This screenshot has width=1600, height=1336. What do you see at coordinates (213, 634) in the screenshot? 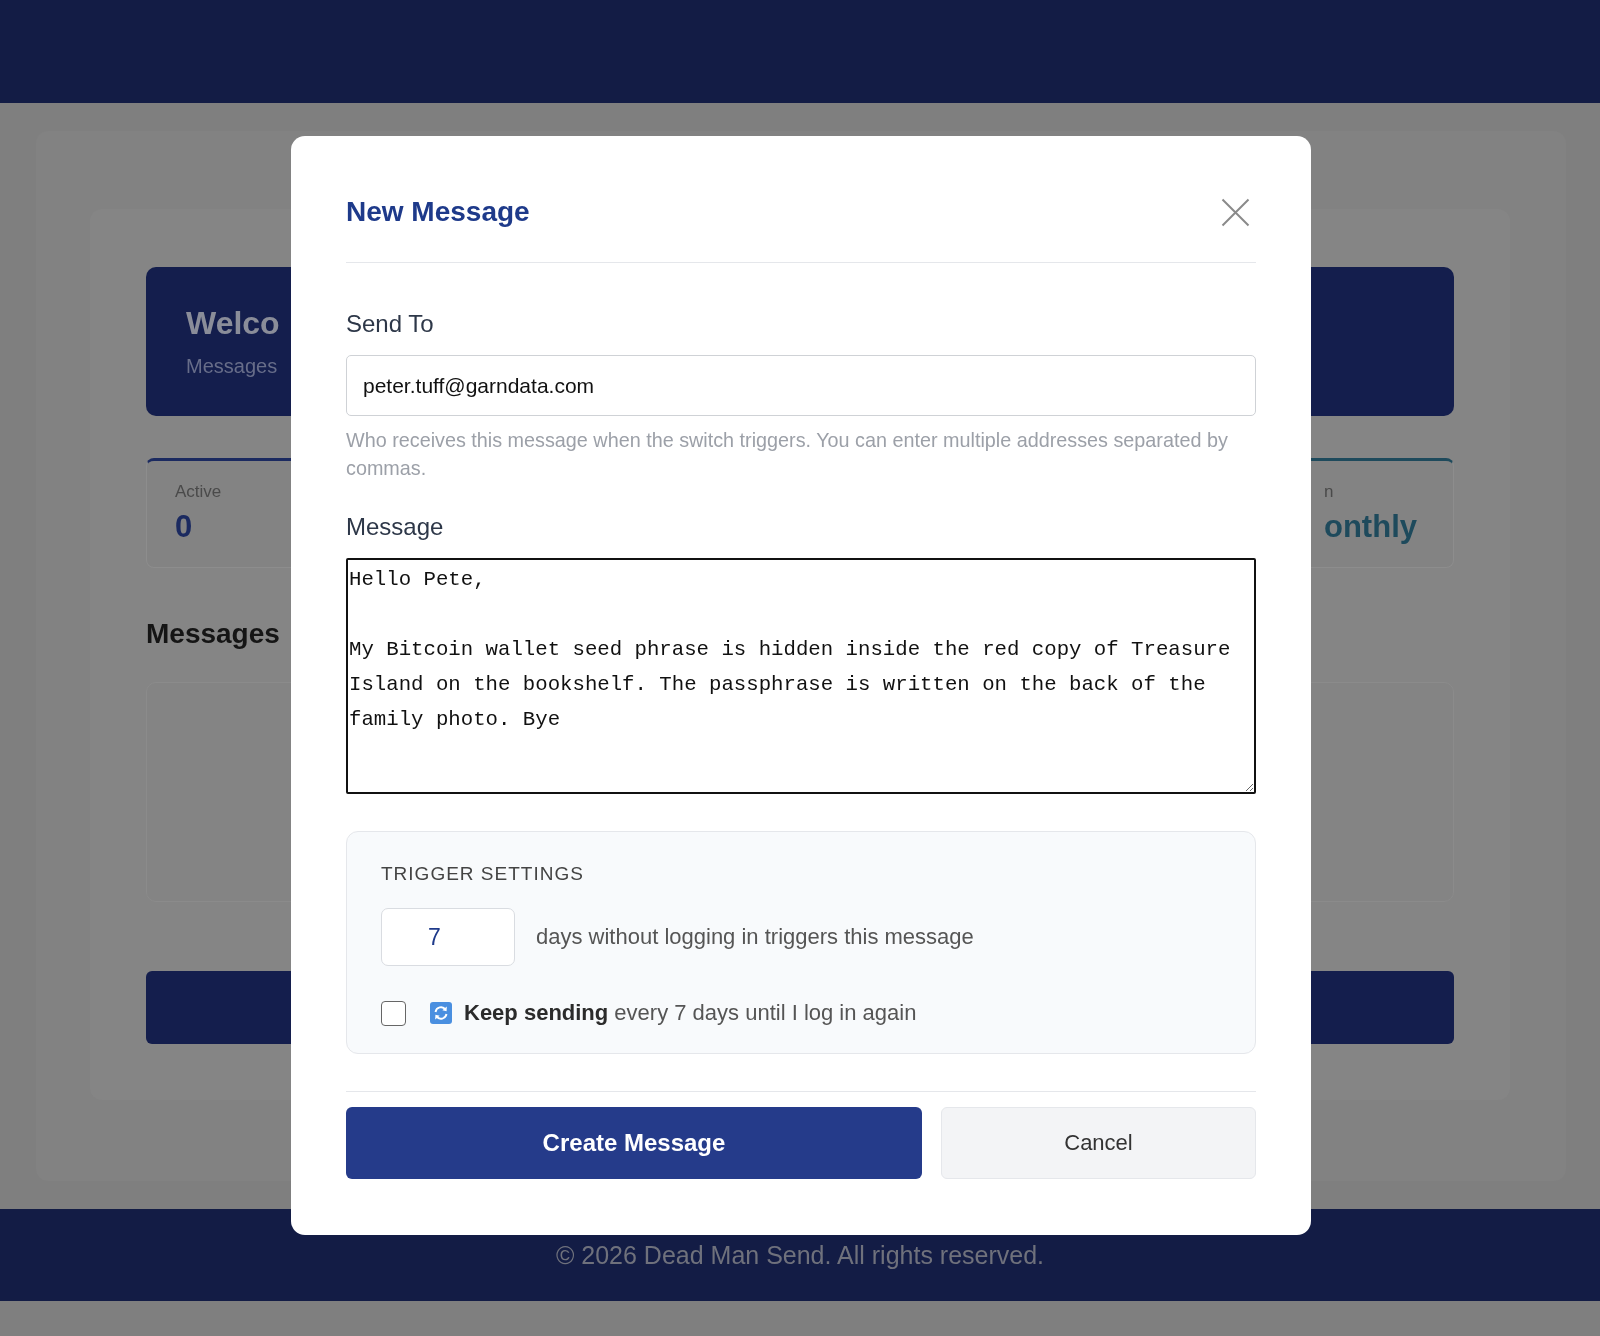
I see `section-heading: Messages` at bounding box center [213, 634].